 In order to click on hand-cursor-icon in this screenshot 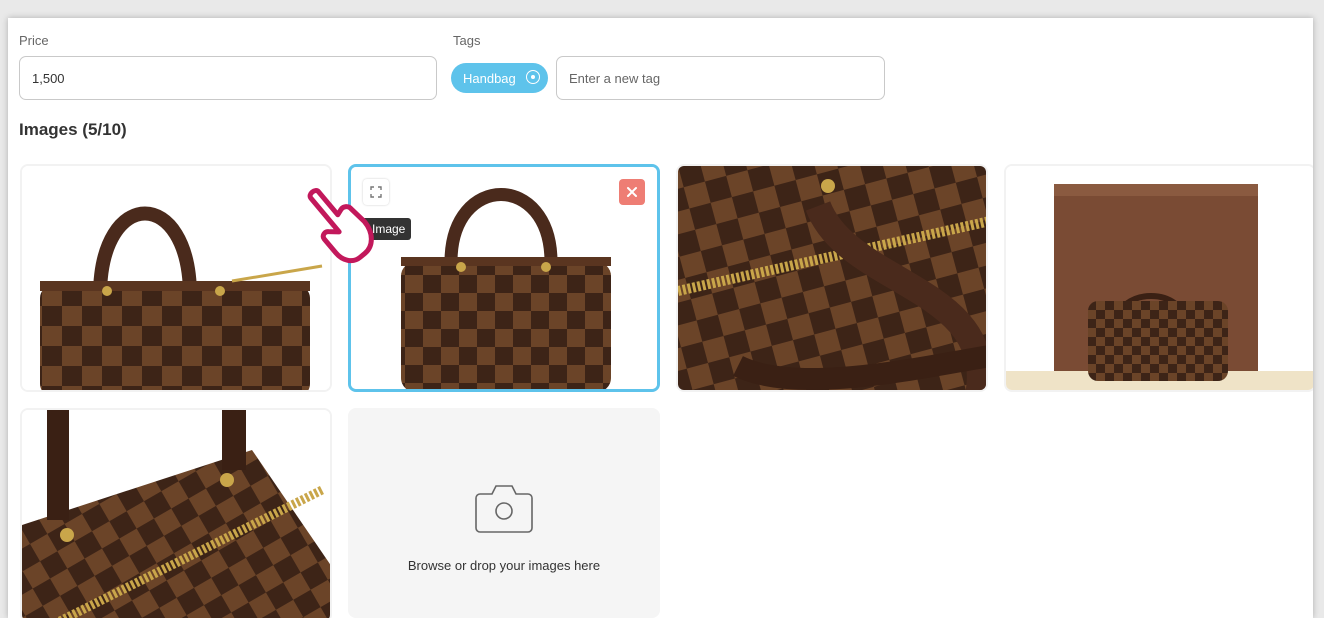, I will do `click(340, 226)`.